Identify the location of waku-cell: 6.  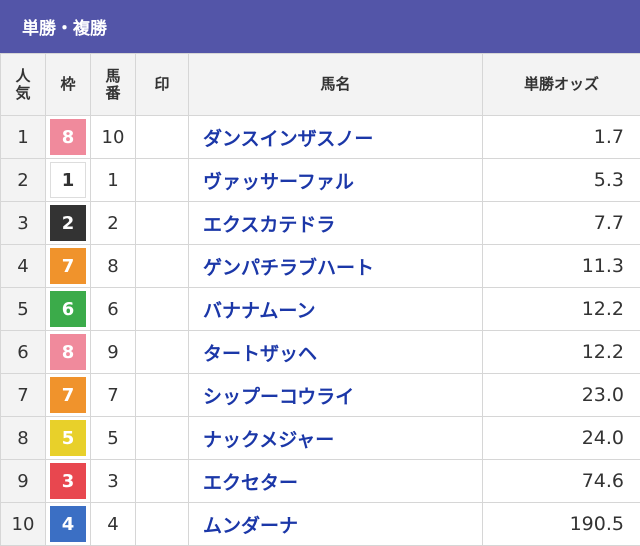
(68, 309).